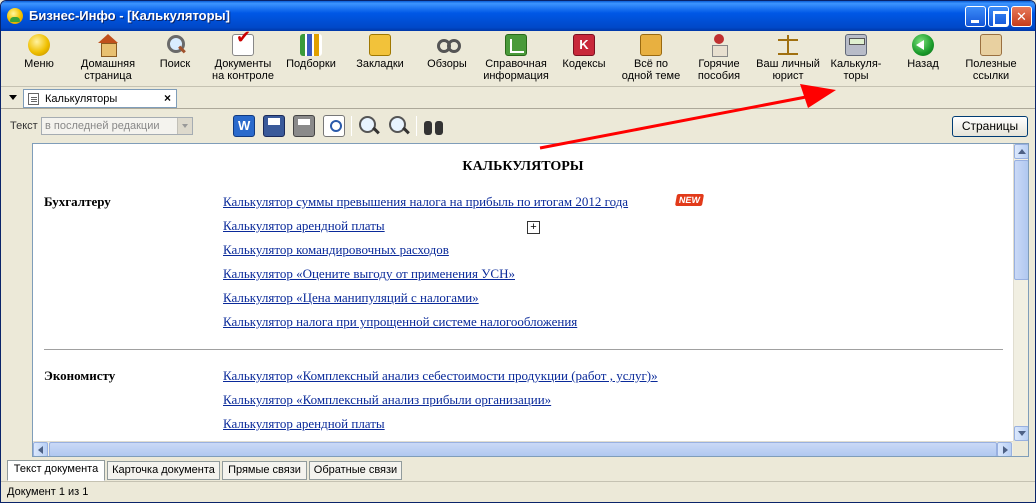  I want to click on collections-icon, so click(311, 45).